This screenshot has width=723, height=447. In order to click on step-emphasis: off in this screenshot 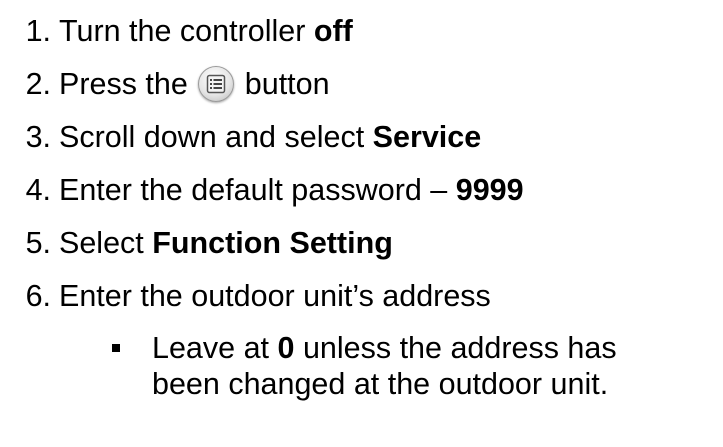, I will do `click(333, 31)`.